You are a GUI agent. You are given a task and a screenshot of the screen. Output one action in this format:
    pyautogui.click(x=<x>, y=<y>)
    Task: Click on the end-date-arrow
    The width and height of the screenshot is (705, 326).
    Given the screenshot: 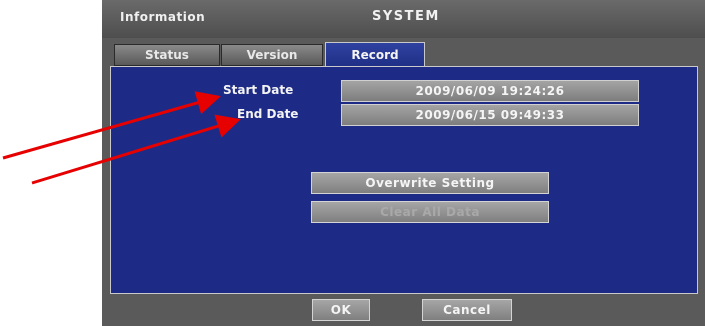 What is the action you would take?
    pyautogui.click(x=136, y=149)
    